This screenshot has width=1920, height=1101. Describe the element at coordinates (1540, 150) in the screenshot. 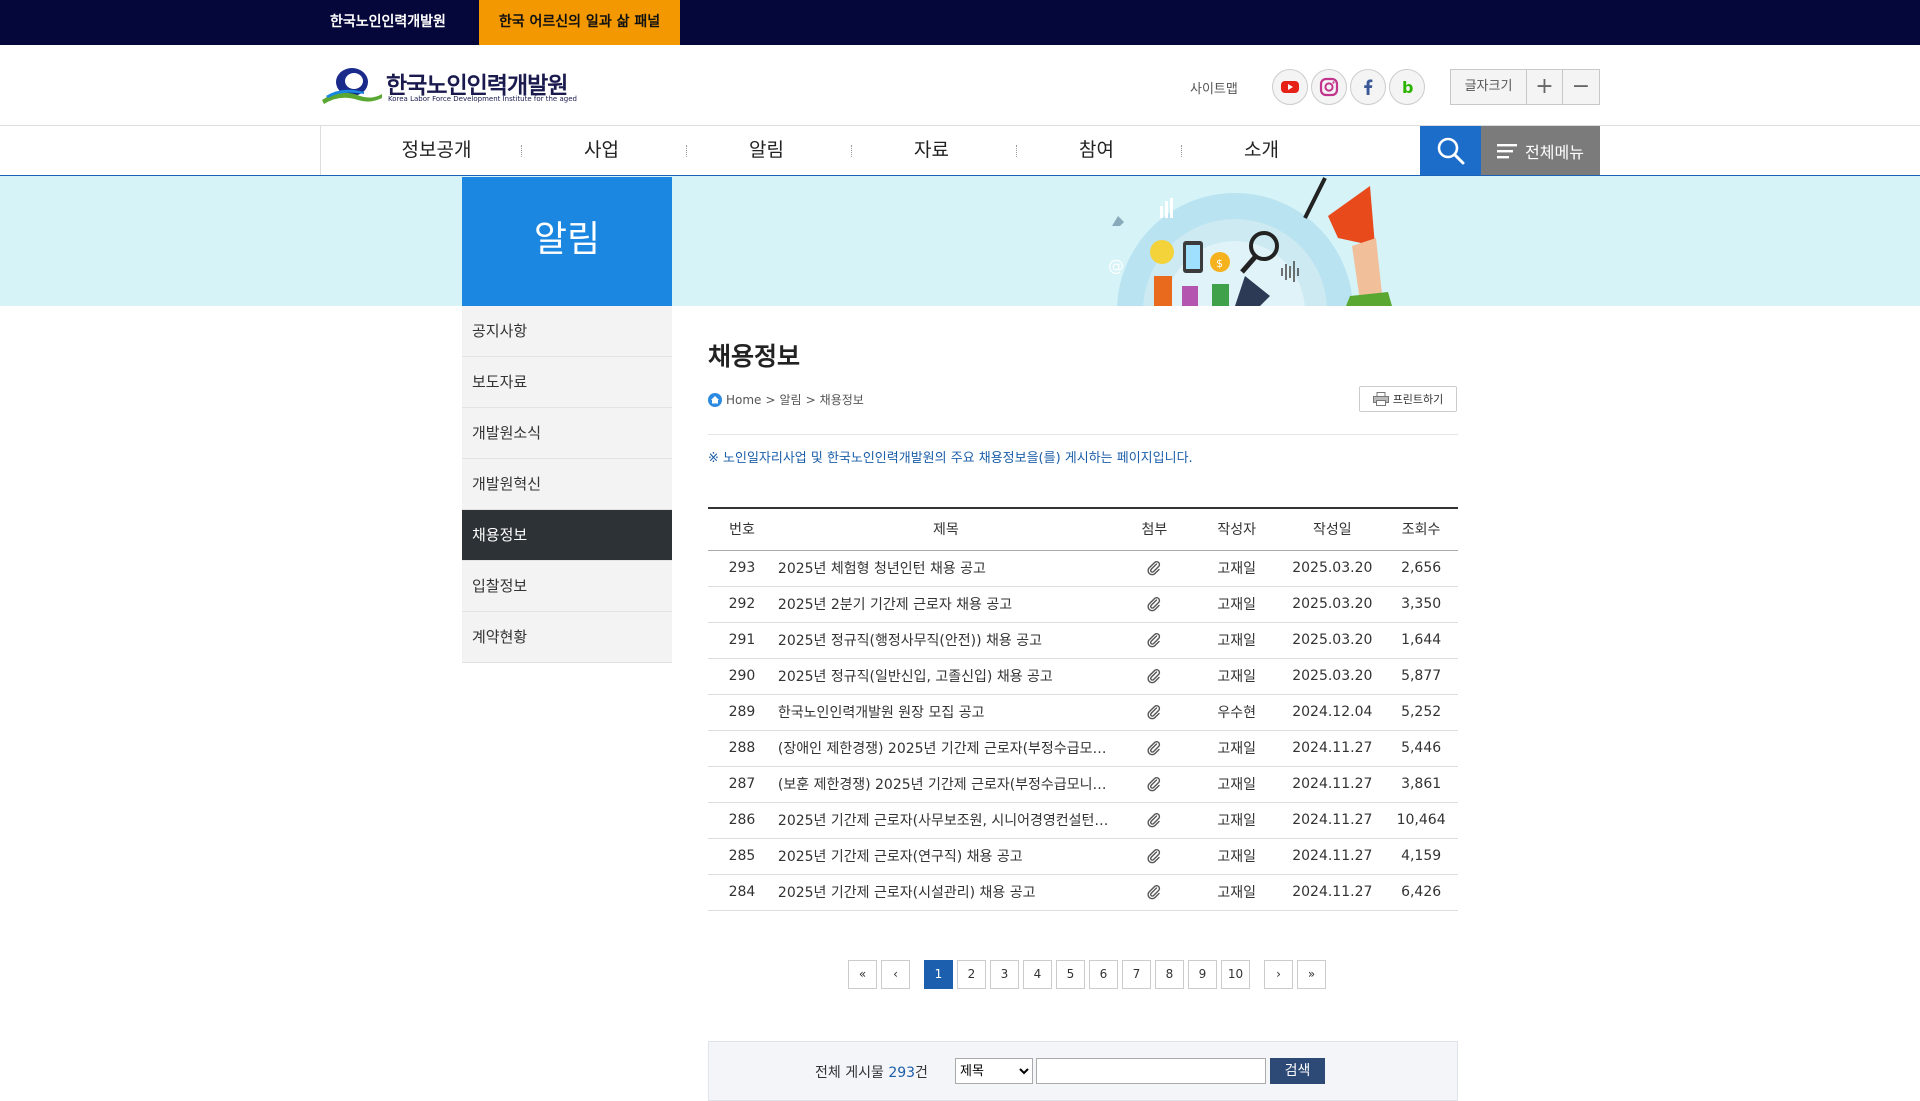

I see `all-menu-button: 전체메뉴` at that location.